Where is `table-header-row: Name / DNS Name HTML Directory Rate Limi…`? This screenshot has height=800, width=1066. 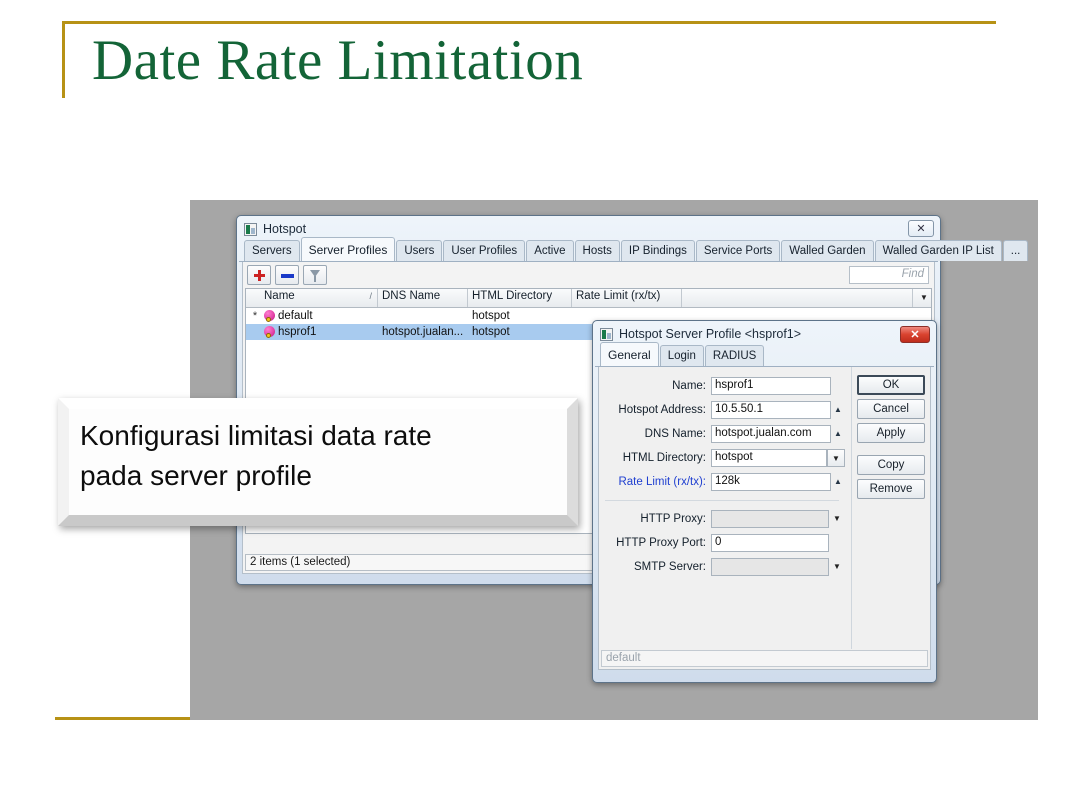 table-header-row: Name / DNS Name HTML Directory Rate Limi… is located at coordinates (588, 298).